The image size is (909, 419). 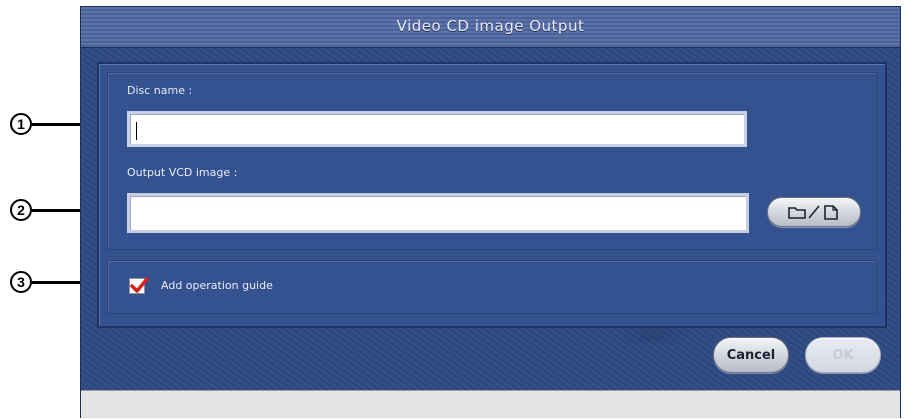 I want to click on output-vcd-field, so click(x=438, y=213).